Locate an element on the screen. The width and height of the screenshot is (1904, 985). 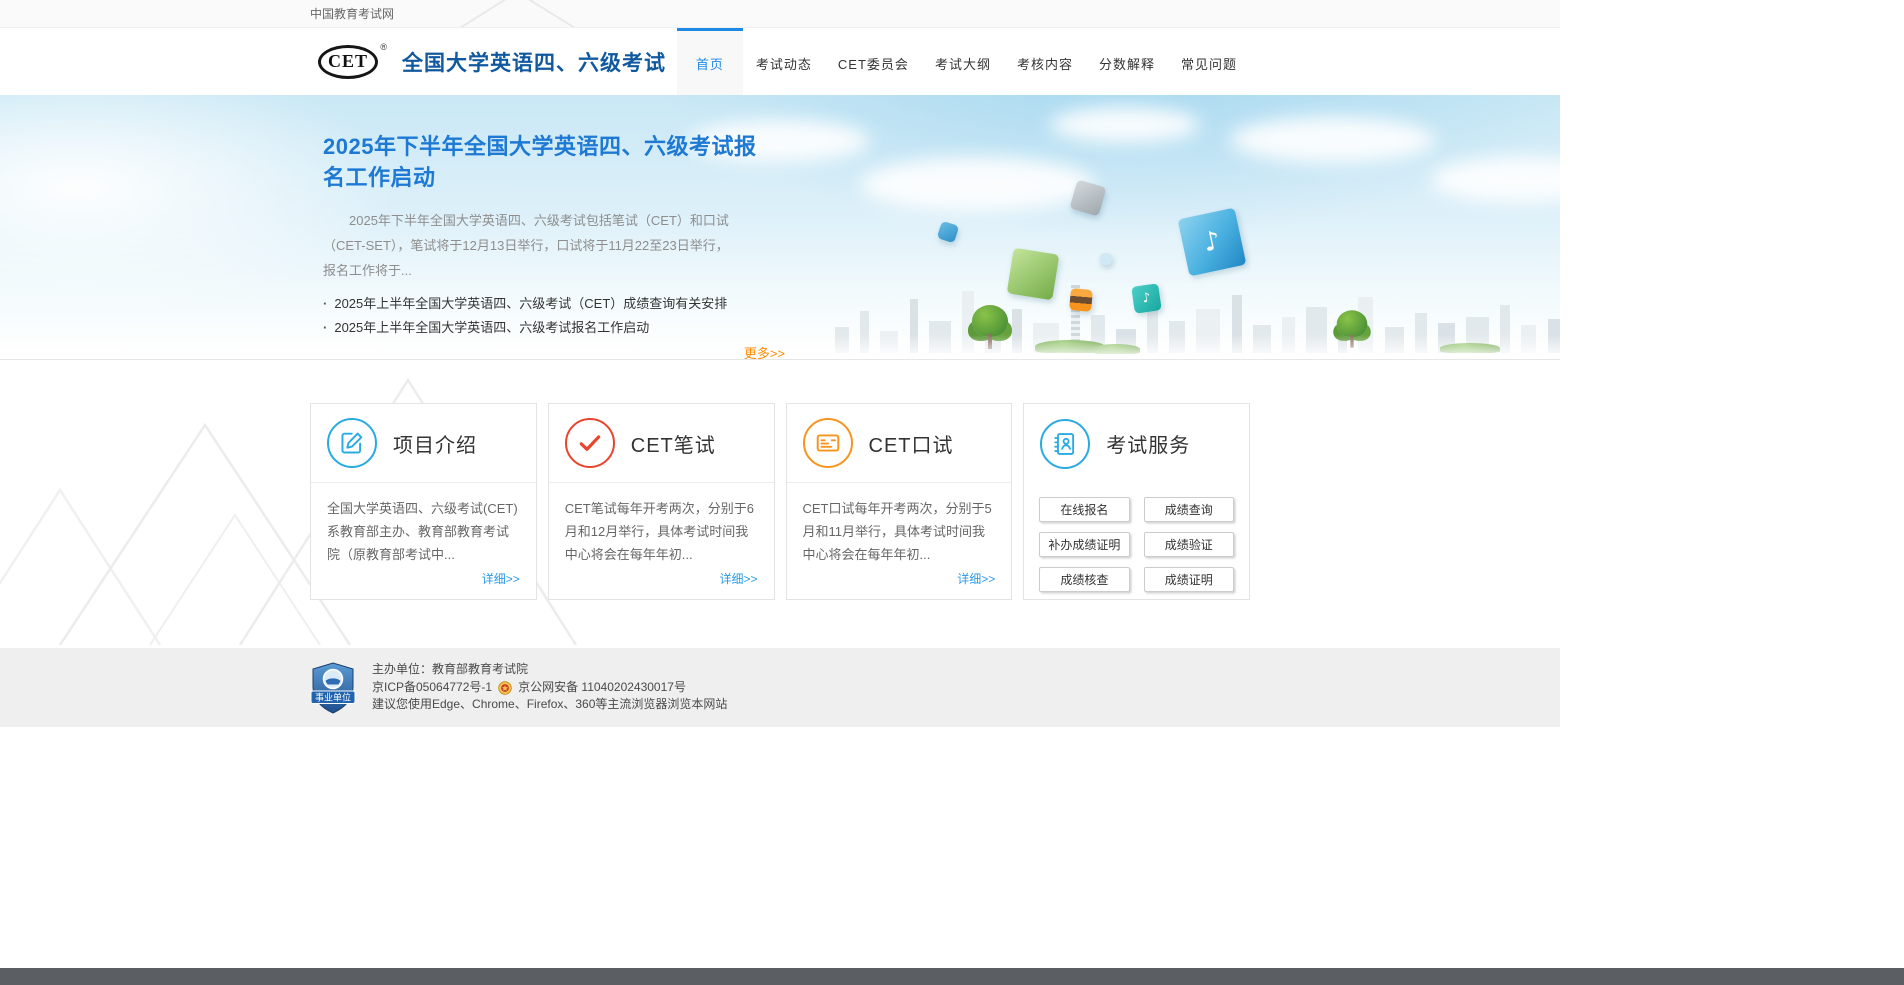
tree-decoration is located at coordinates (1352, 329).